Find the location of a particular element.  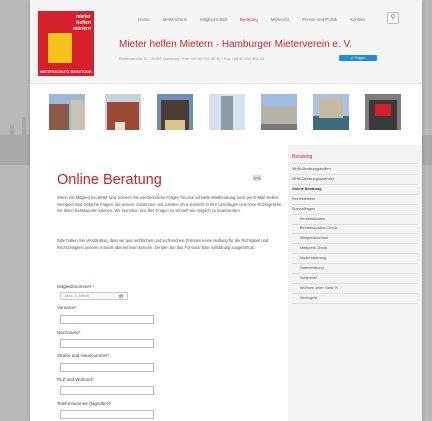

photo-strip is located at coordinates (226, 115).